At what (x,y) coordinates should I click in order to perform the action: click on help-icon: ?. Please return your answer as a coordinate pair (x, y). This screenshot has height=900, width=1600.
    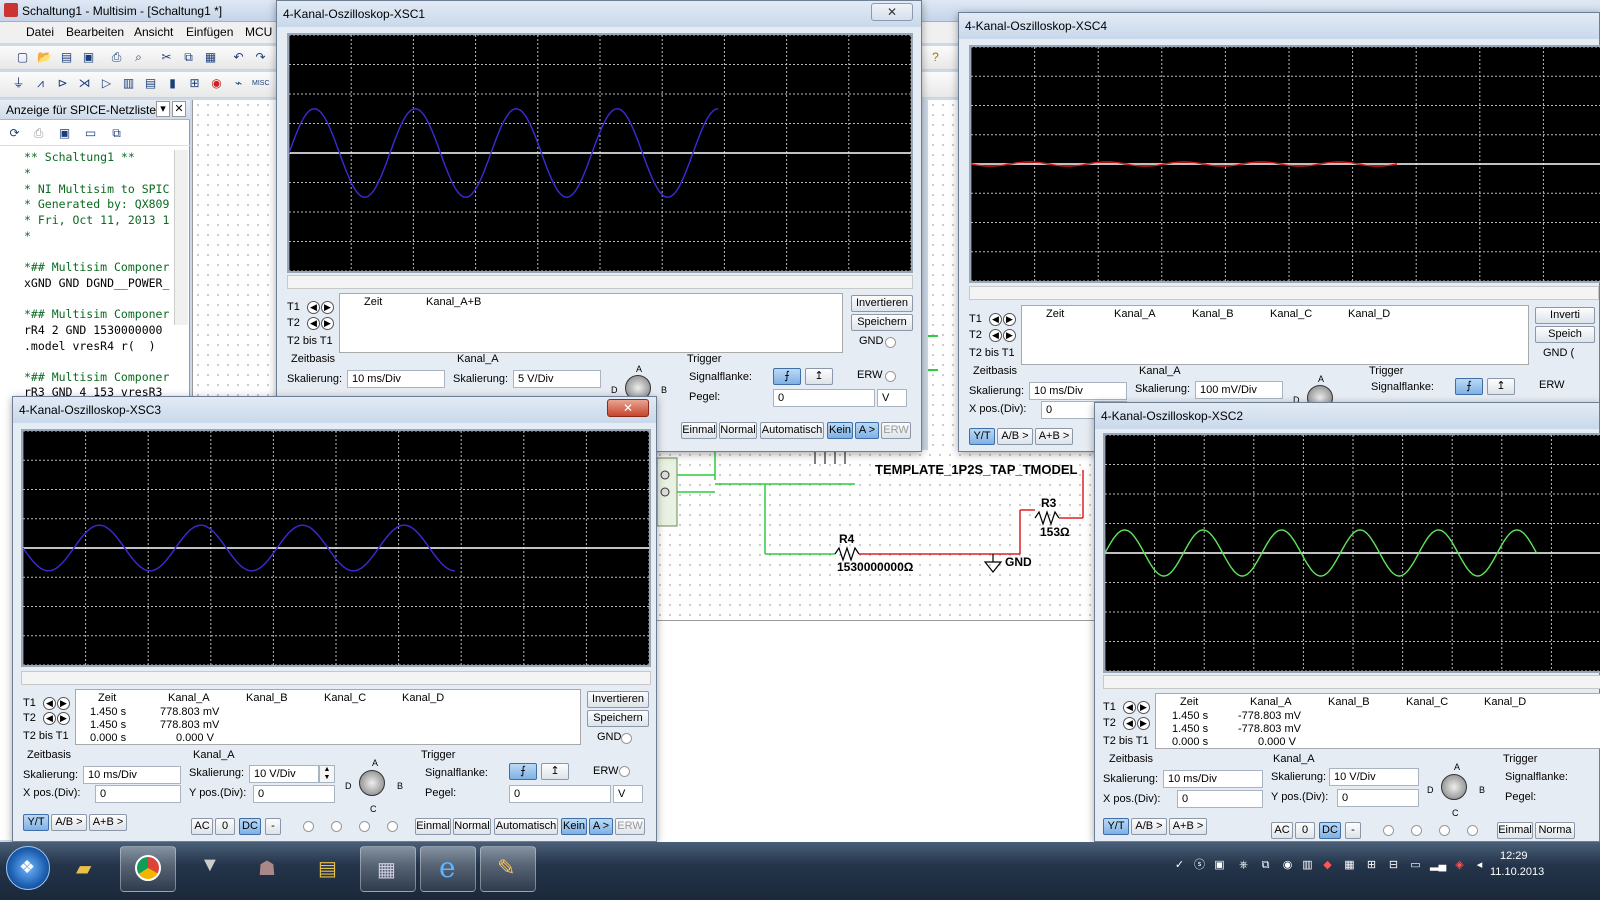
    Looking at the image, I should click on (935, 57).